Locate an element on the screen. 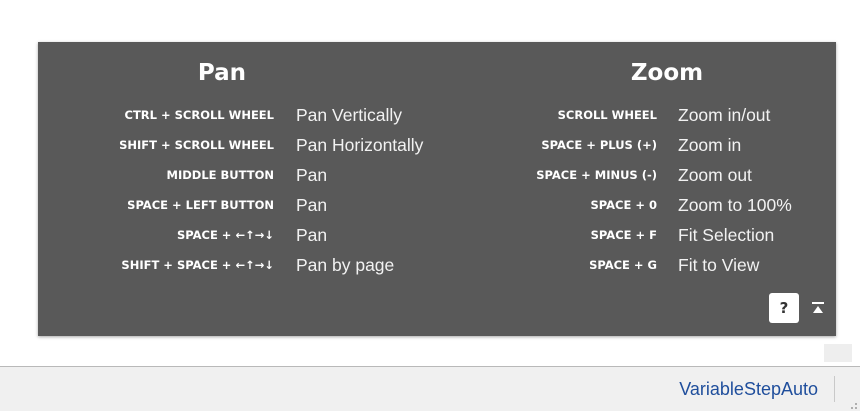  pan-action: Pan Horizontally is located at coordinates (360, 145).